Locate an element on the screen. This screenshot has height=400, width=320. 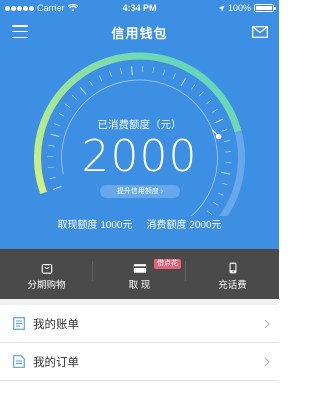
menu-item-my-bills: 我的账单 is located at coordinates (139, 324).